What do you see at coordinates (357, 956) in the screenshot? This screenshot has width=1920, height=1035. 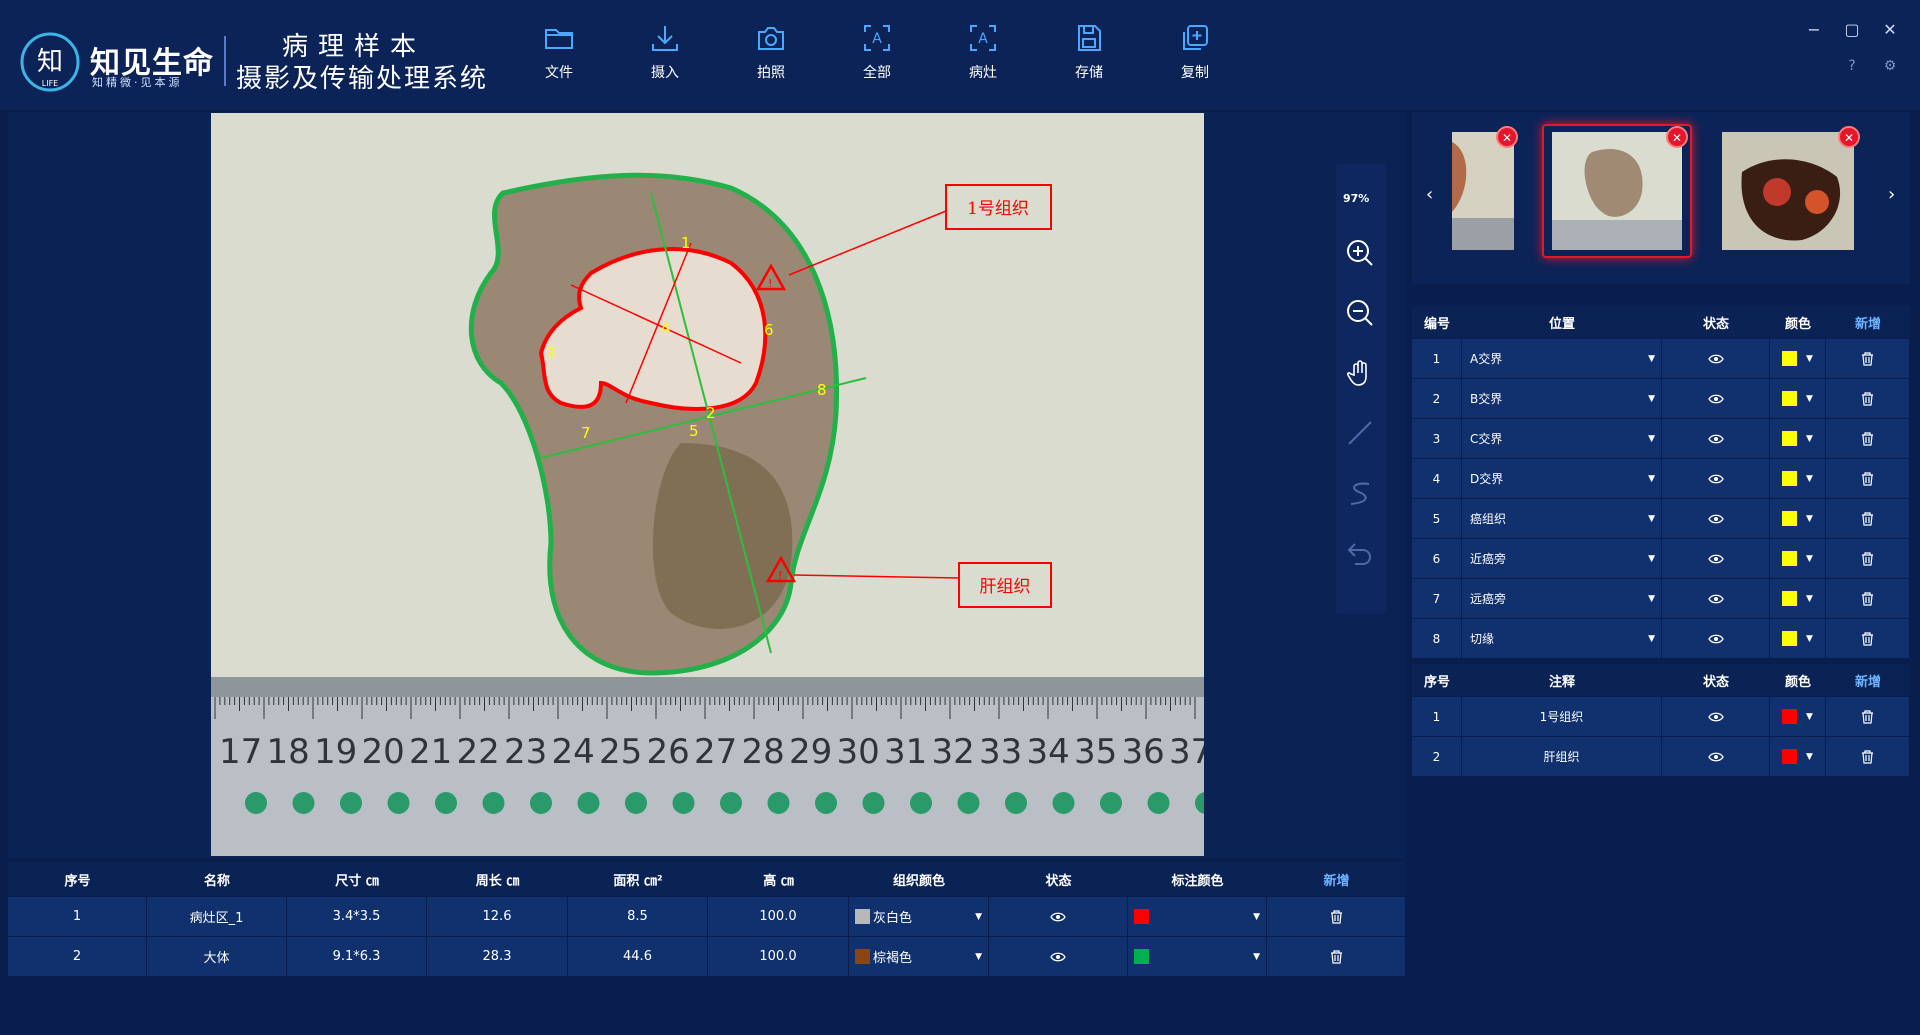 I see `row-size: 9.1*6.3` at bounding box center [357, 956].